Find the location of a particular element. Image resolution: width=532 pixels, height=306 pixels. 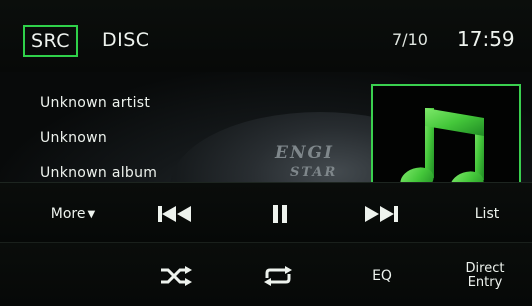

source-button: SRC is located at coordinates (50, 41).